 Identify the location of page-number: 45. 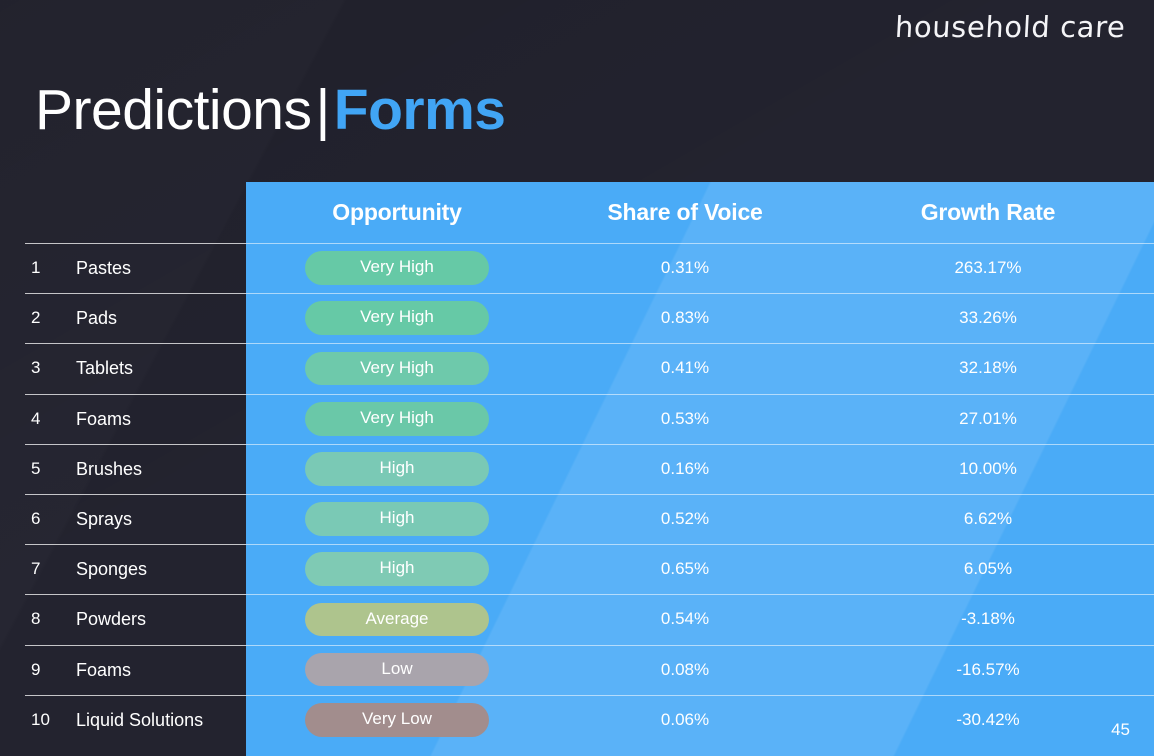
(1120, 729).